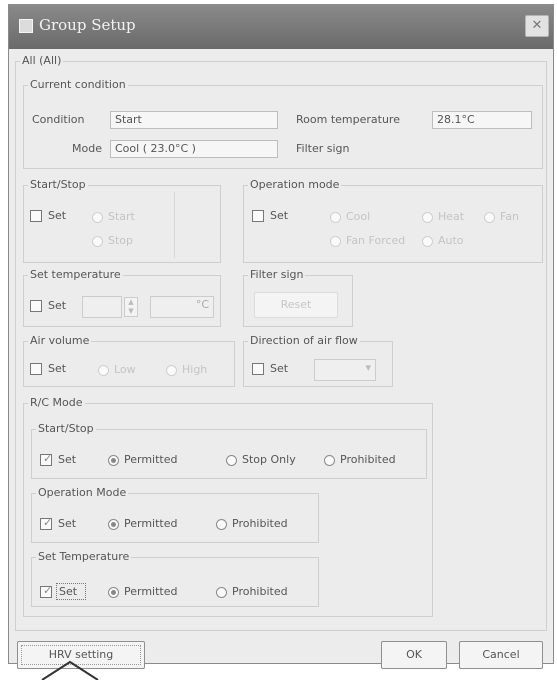 This screenshot has height=680, width=557. Describe the element at coordinates (67, 523) in the screenshot. I see `rc-operation-mode-set-label: Set` at that location.